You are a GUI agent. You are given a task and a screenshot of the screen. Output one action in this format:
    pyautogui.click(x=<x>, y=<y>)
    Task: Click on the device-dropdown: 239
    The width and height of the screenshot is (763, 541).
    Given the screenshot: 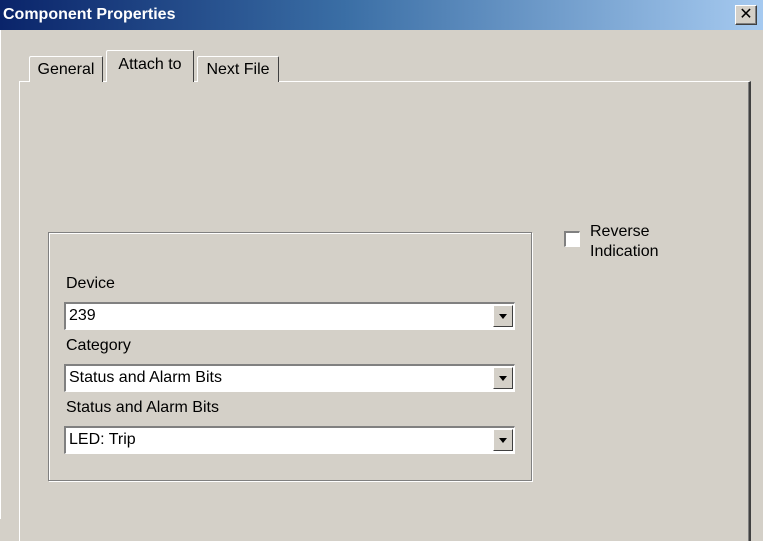 What is the action you would take?
    pyautogui.click(x=289, y=316)
    